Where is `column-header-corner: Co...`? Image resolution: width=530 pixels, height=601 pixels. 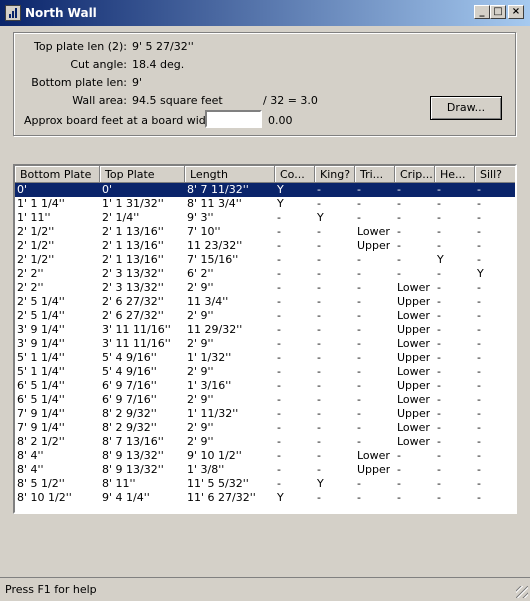
column-header-corner: Co... is located at coordinates (295, 174).